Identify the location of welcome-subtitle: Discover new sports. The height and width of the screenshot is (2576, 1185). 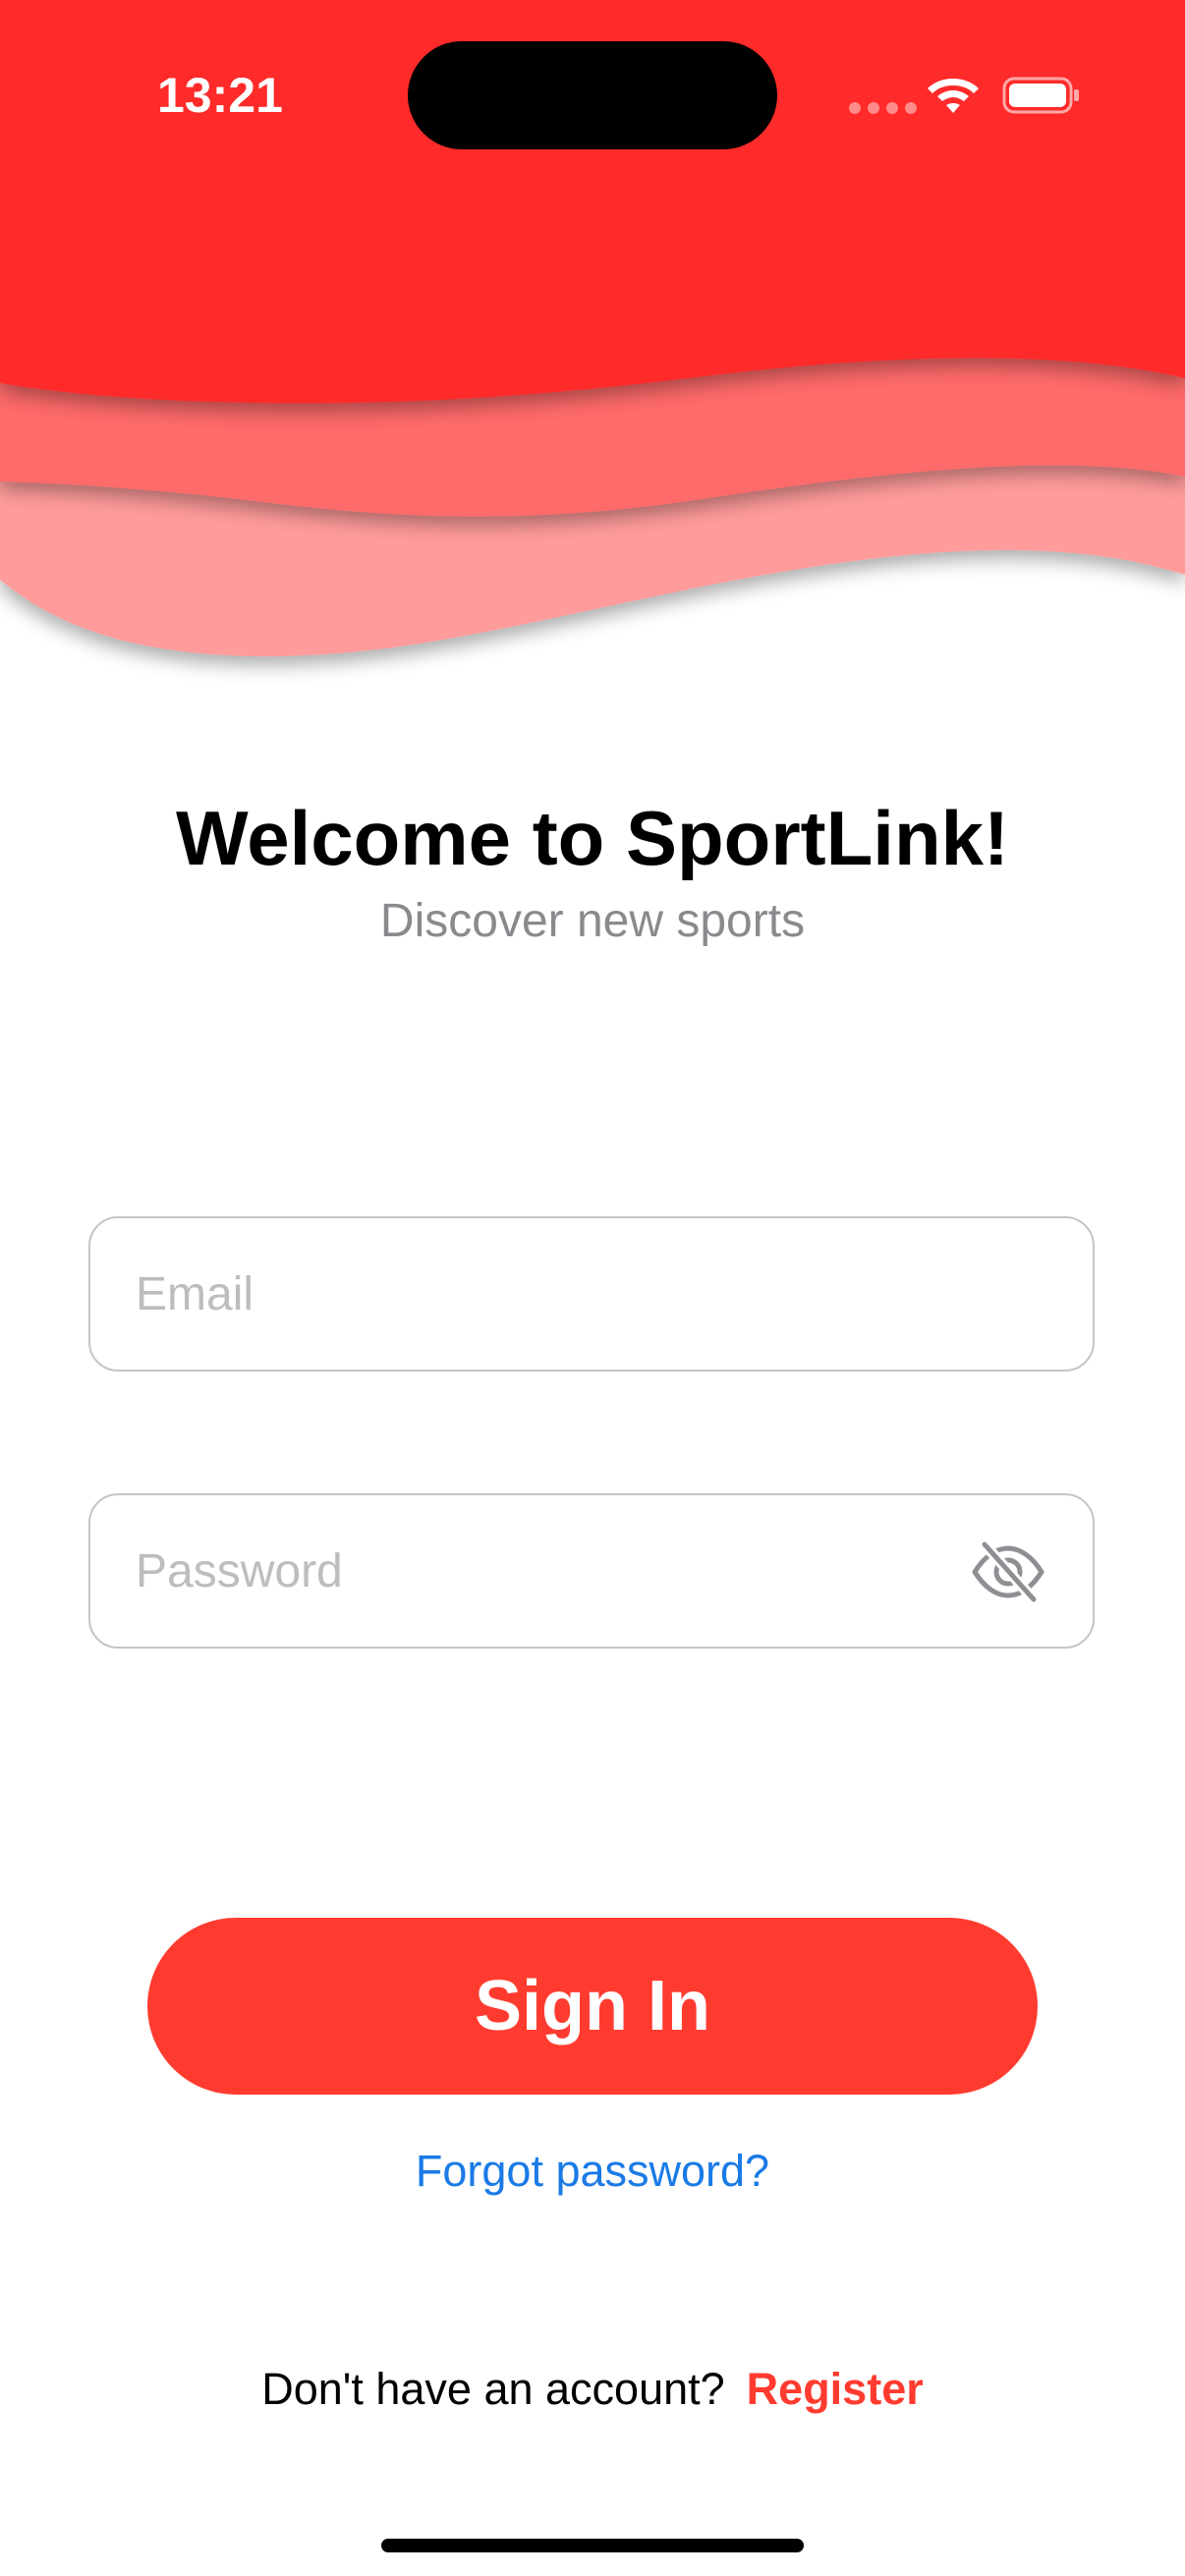
(592, 921).